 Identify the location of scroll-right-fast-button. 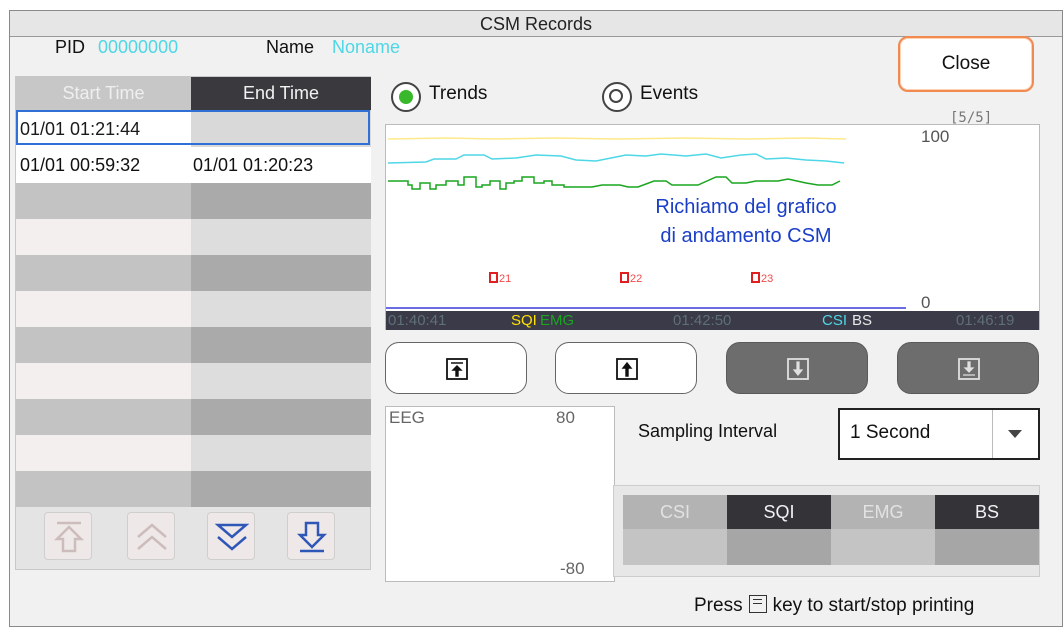
(968, 368).